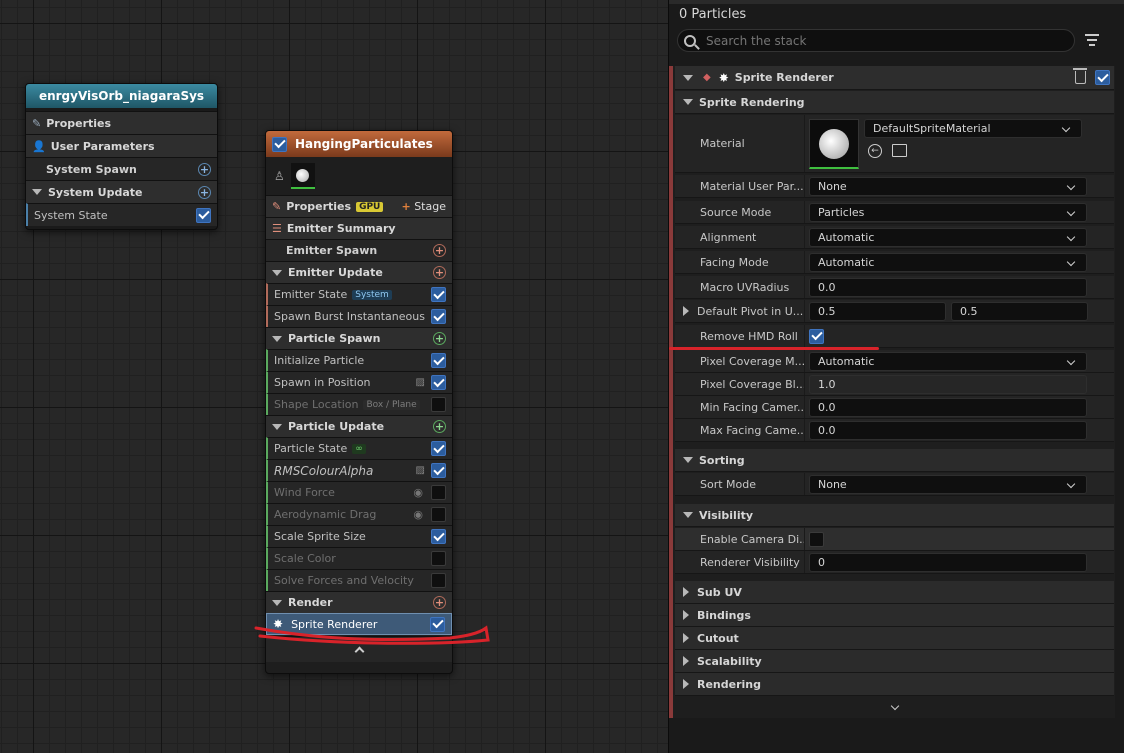 This screenshot has height=753, width=1124. I want to click on remove-hmd-checkbox, so click(816, 336).